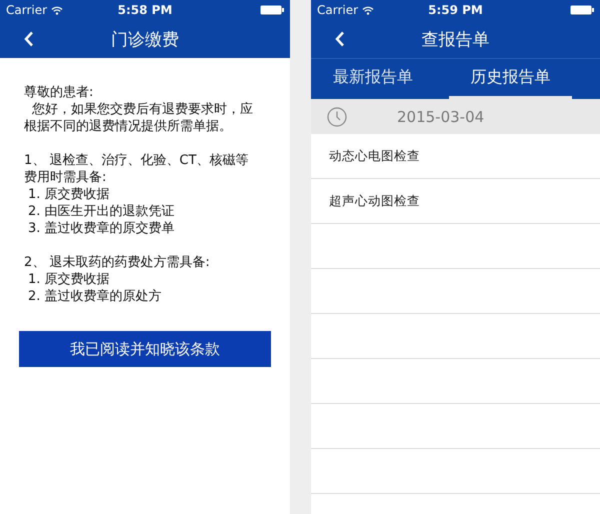 This screenshot has height=514, width=600. Describe the element at coordinates (145, 10) in the screenshot. I see `status-time: 5:58 PM` at that location.